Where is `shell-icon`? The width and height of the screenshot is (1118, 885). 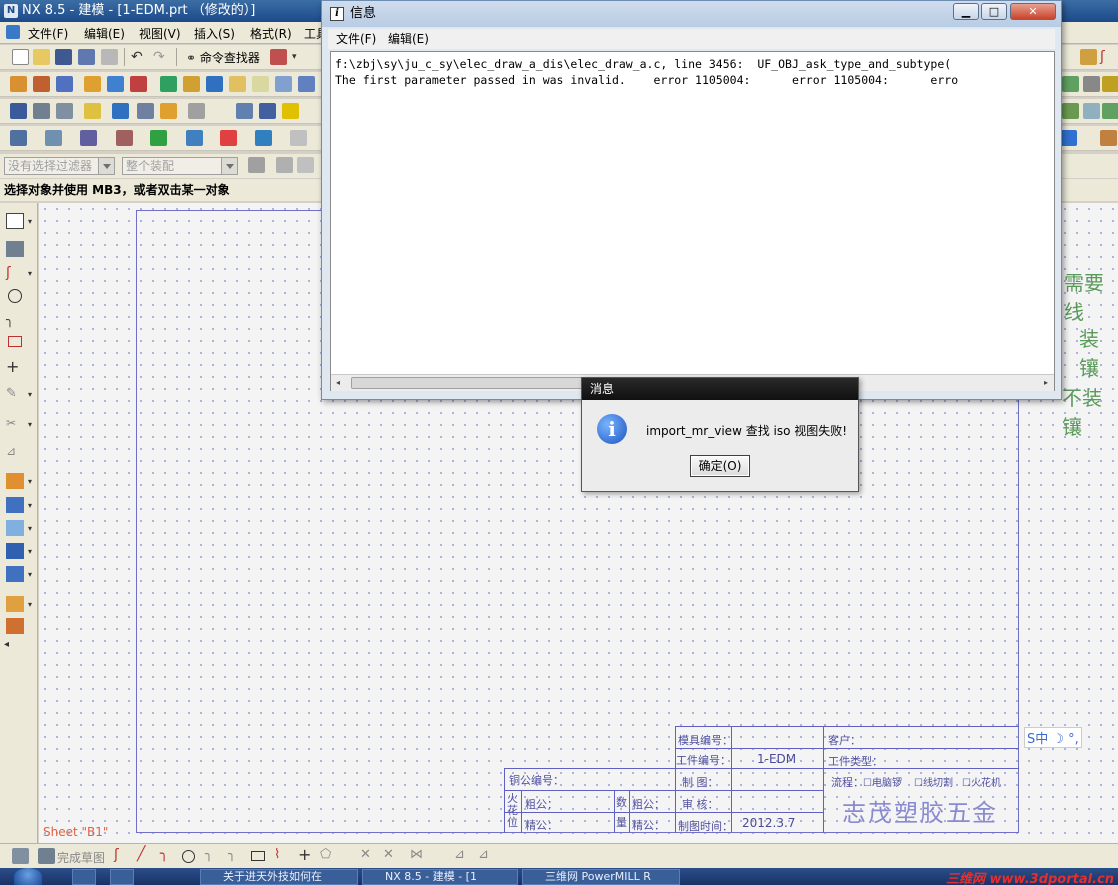 shell-icon is located at coordinates (260, 84).